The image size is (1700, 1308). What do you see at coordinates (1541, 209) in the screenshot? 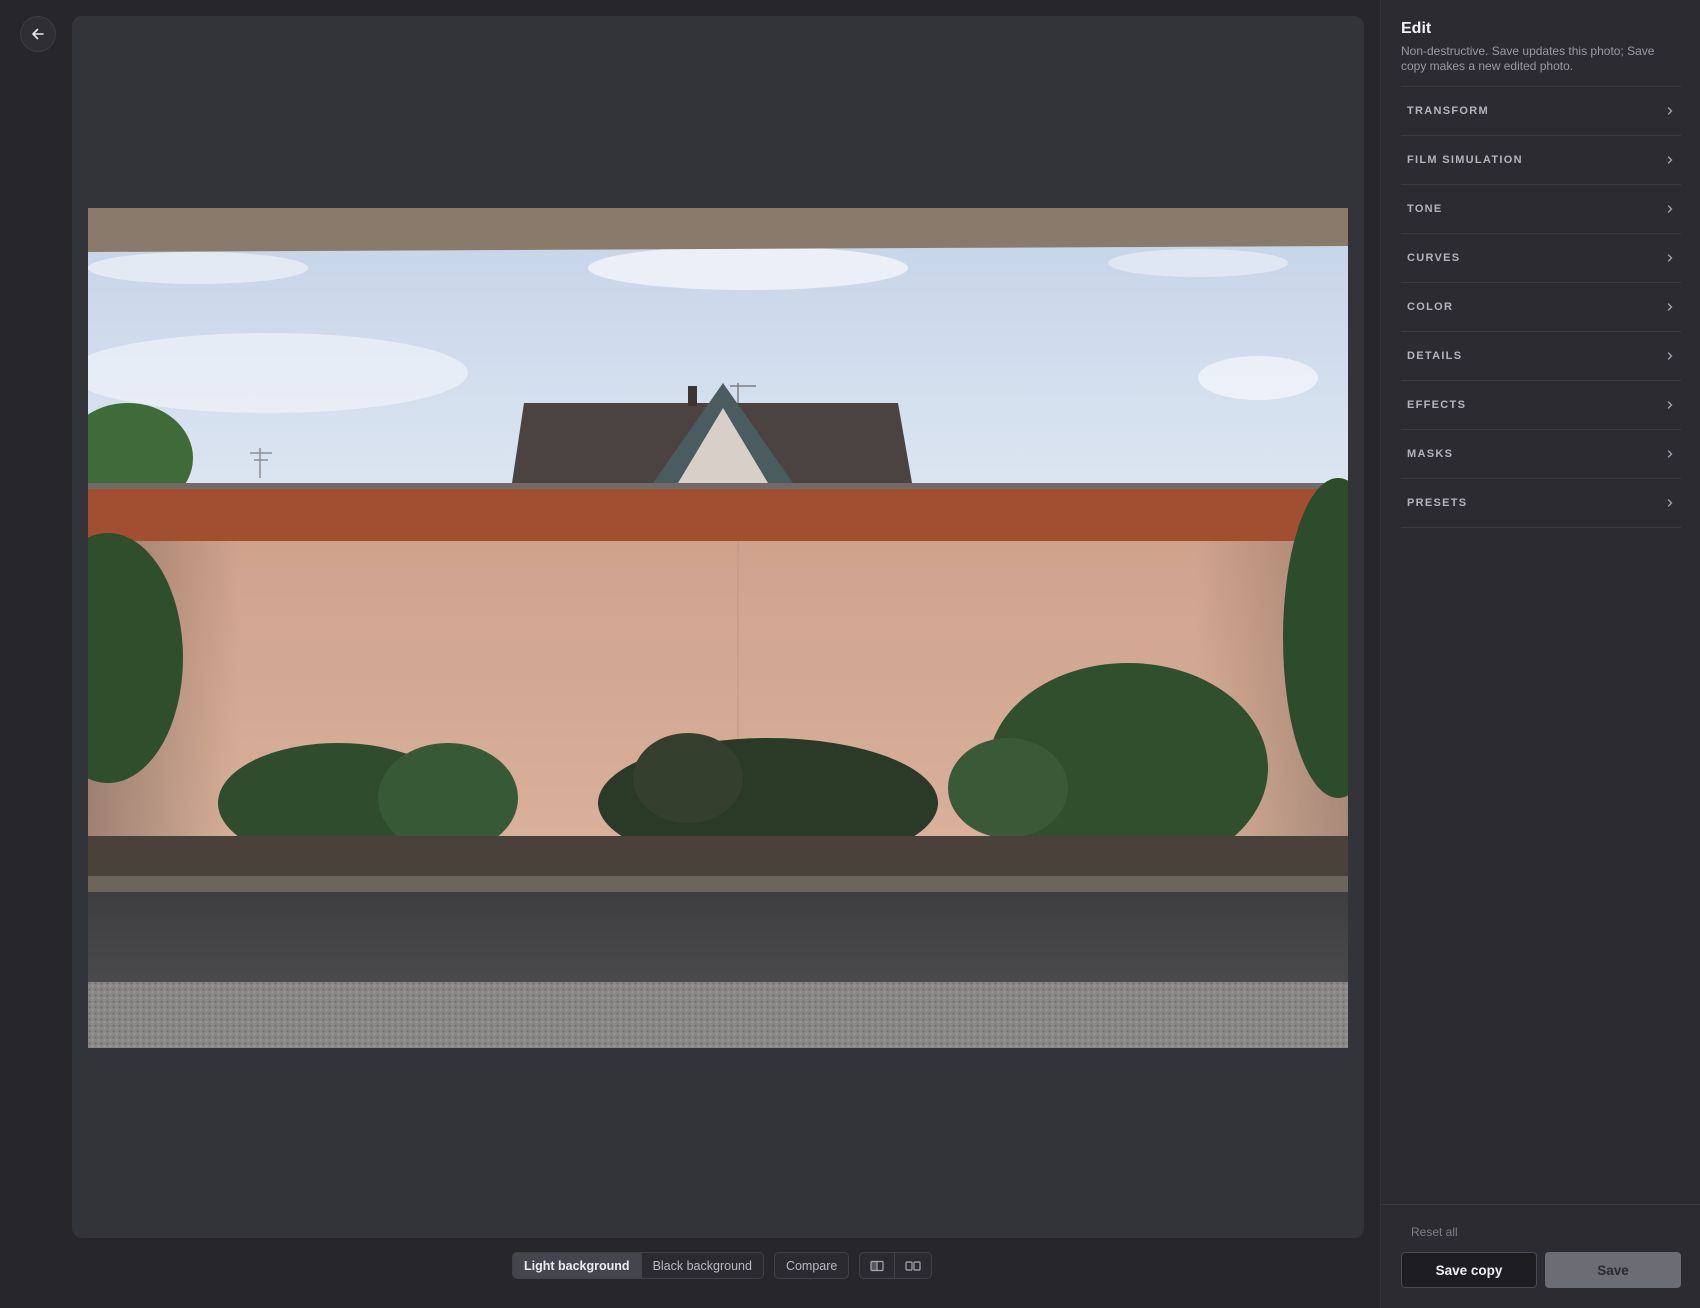
I see `section-tone: TONE` at bounding box center [1541, 209].